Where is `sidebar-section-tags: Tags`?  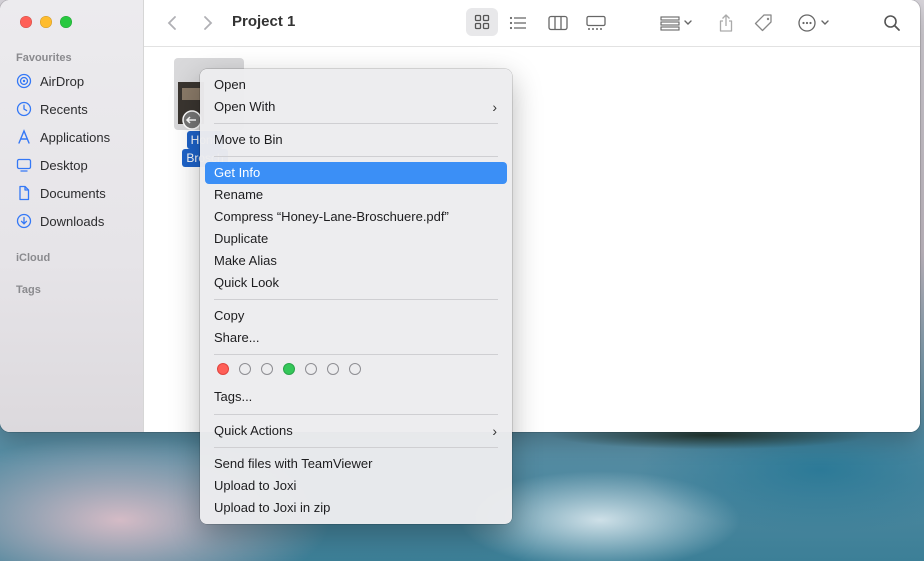
sidebar-section-tags: Tags is located at coordinates (28, 290).